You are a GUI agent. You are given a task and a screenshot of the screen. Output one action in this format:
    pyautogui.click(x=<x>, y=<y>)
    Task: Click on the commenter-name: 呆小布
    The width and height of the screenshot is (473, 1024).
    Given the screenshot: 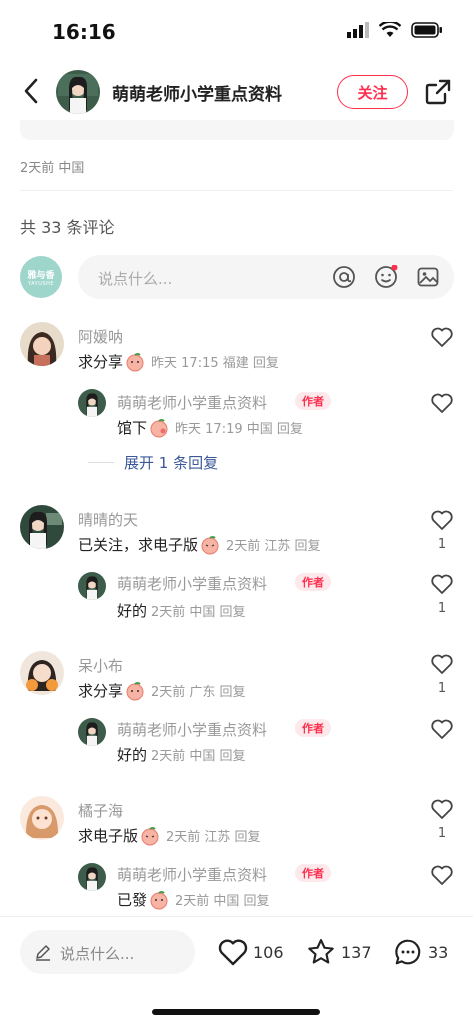 What is the action you would take?
    pyautogui.click(x=100, y=665)
    